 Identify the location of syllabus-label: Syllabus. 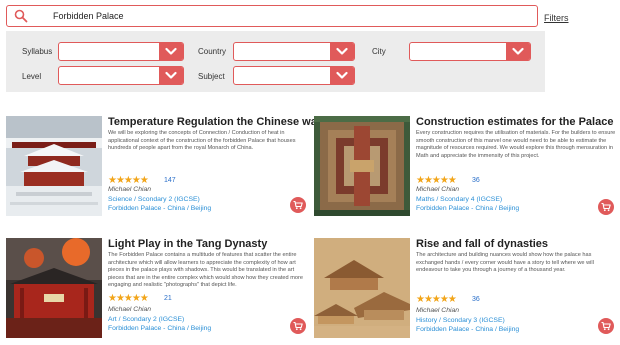
(37, 51).